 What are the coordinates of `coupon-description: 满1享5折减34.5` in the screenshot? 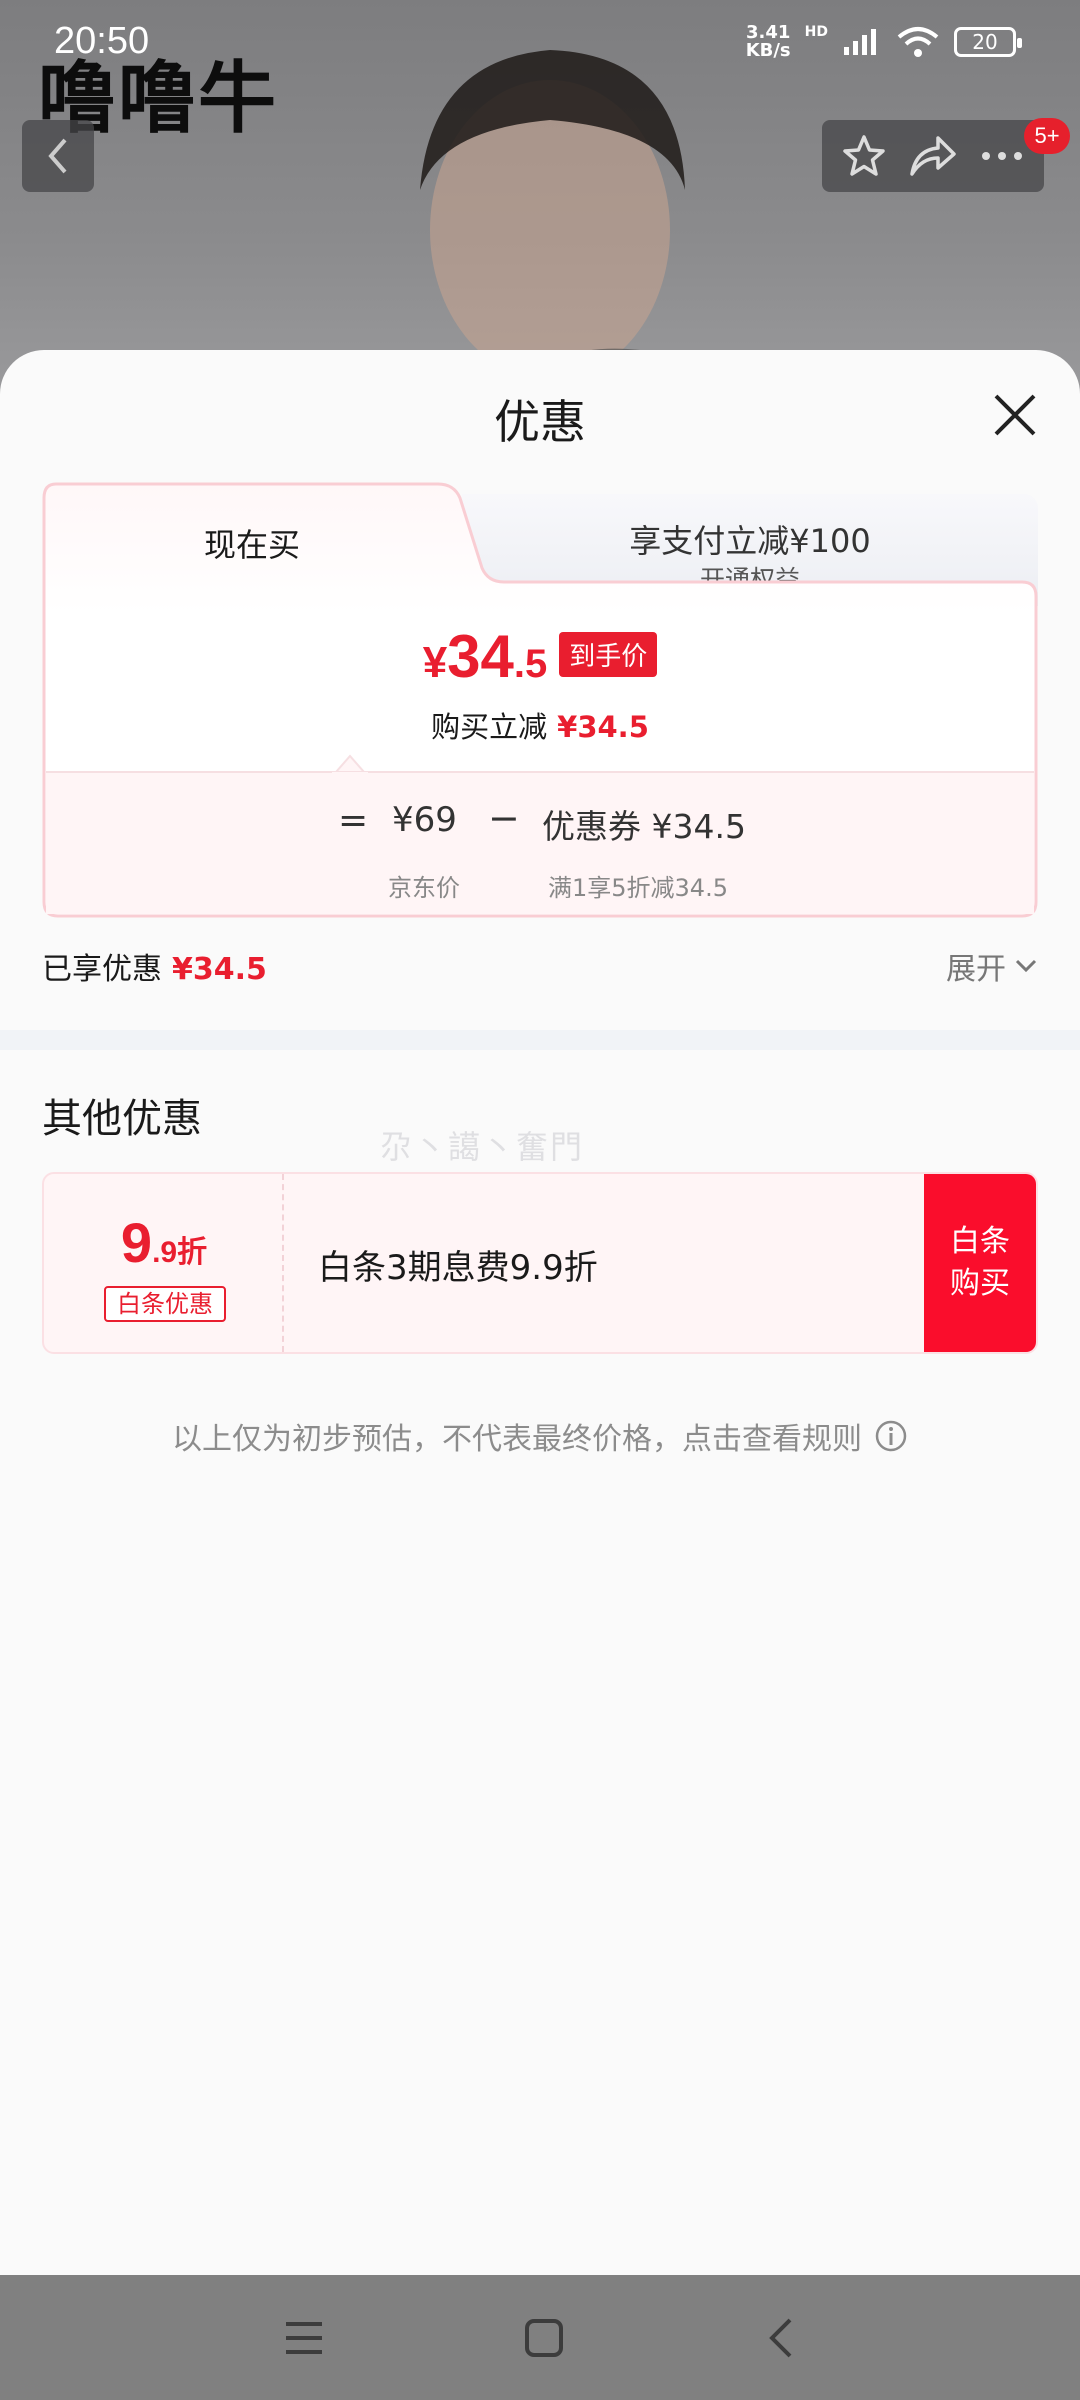 It's located at (638, 888).